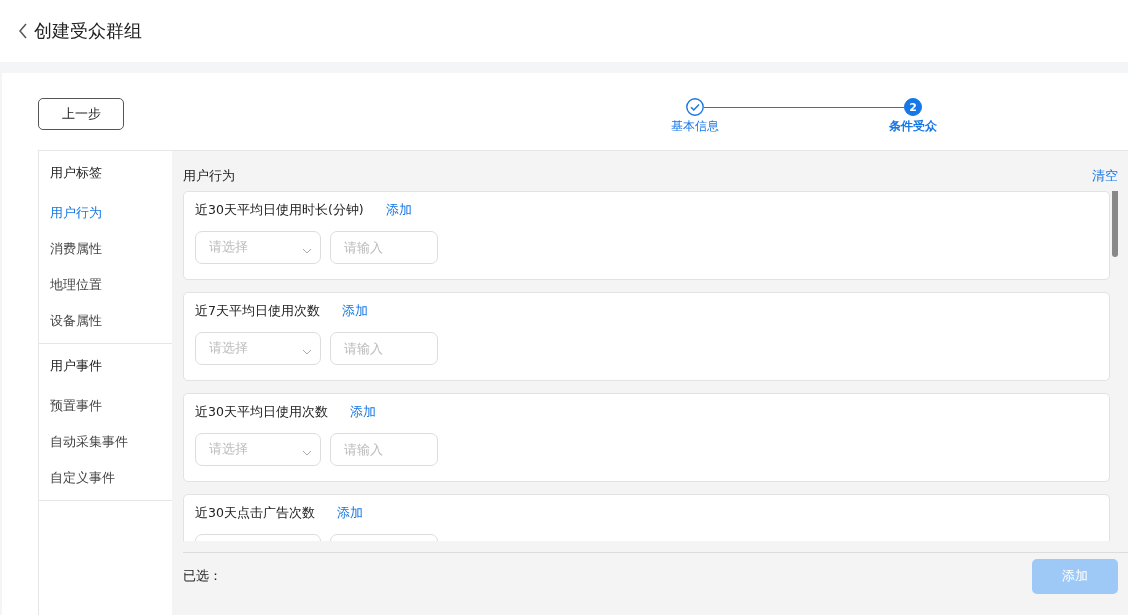  I want to click on step-label: 条件受众, so click(913, 126).